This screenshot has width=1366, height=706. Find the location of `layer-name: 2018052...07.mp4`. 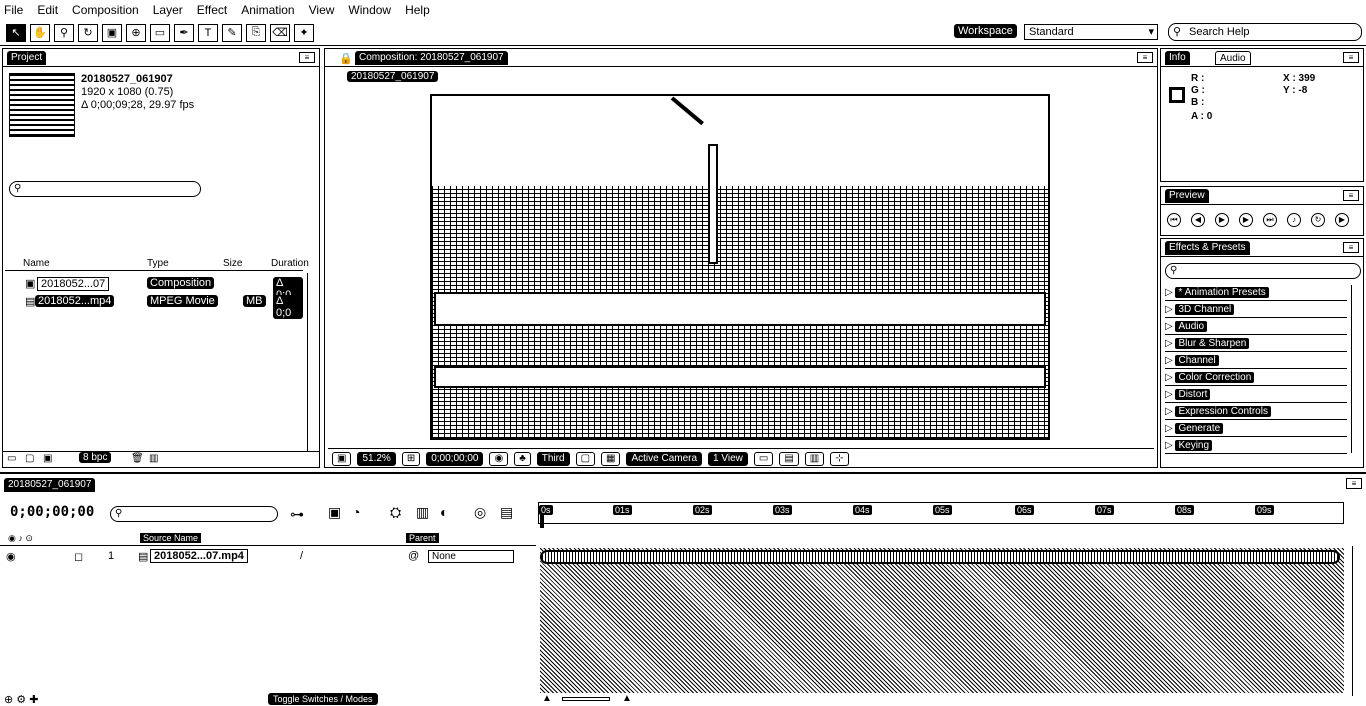

layer-name: 2018052...07.mp4 is located at coordinates (199, 556).